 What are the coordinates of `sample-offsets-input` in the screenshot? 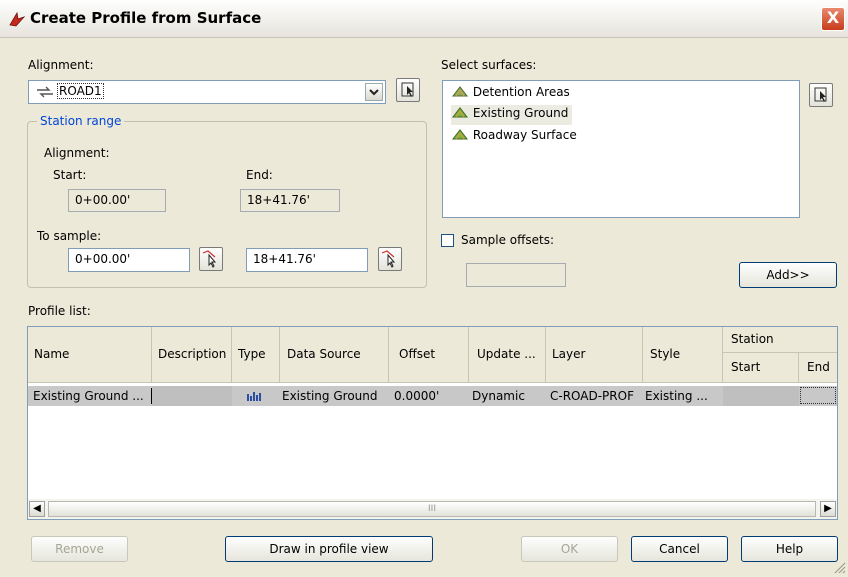 It's located at (516, 275).